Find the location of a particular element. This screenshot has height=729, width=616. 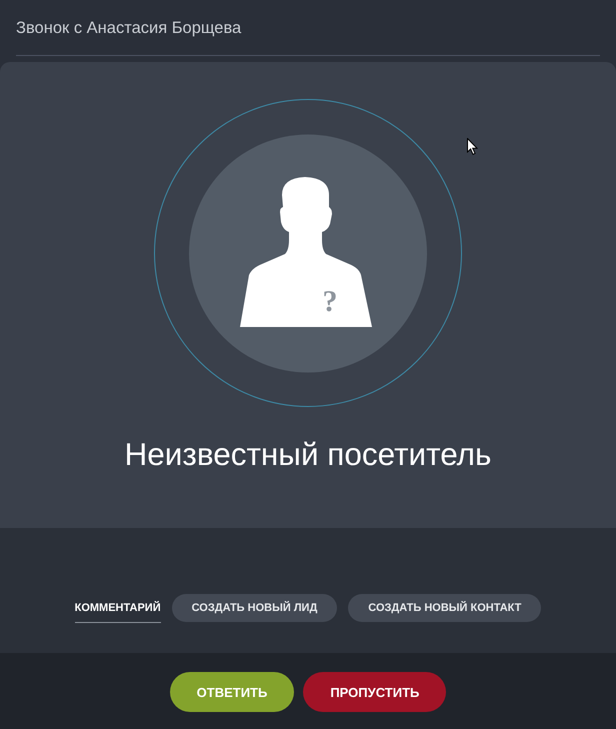

call-title: Звонок с Анастасия Борщева is located at coordinates (129, 28).